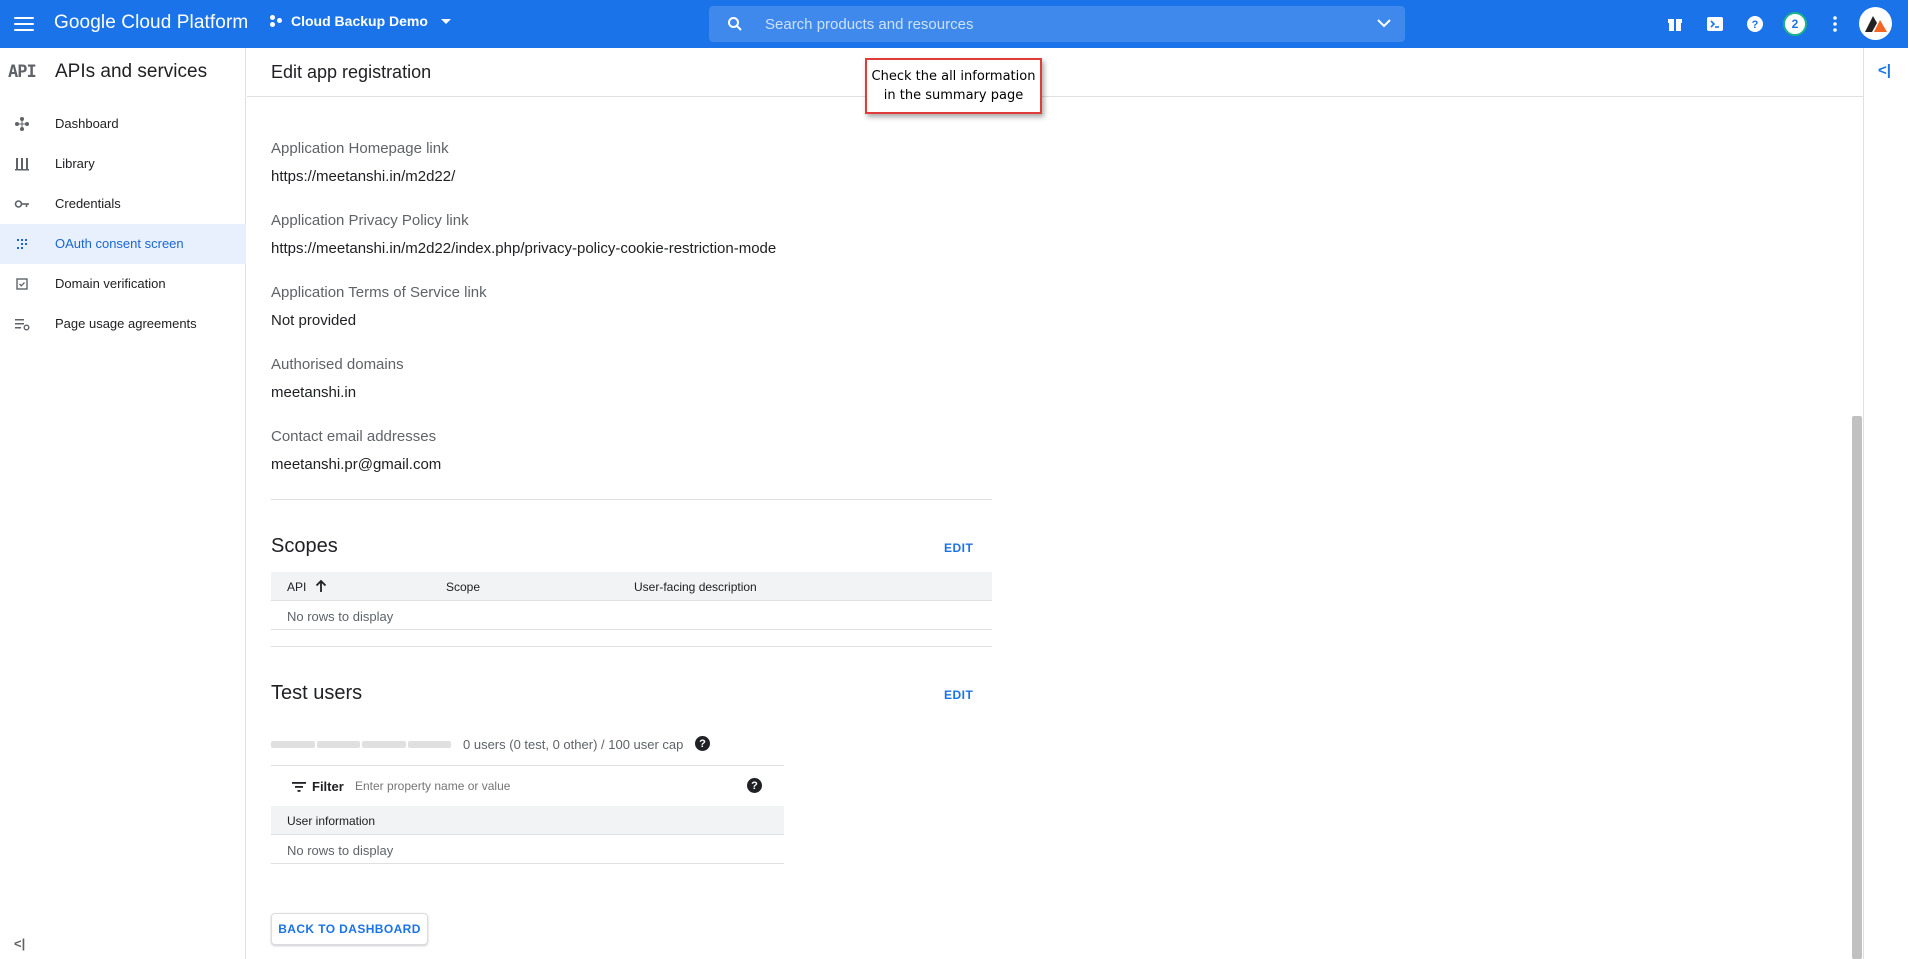 The image size is (1908, 959). Describe the element at coordinates (1885, 503) in the screenshot. I see `right-panel-rail: <|` at that location.